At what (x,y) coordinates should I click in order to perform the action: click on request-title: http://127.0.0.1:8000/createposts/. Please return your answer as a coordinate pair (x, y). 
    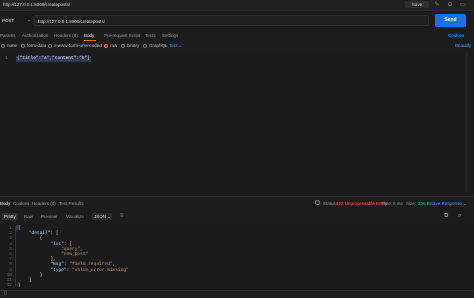
    Looking at the image, I should click on (36, 5).